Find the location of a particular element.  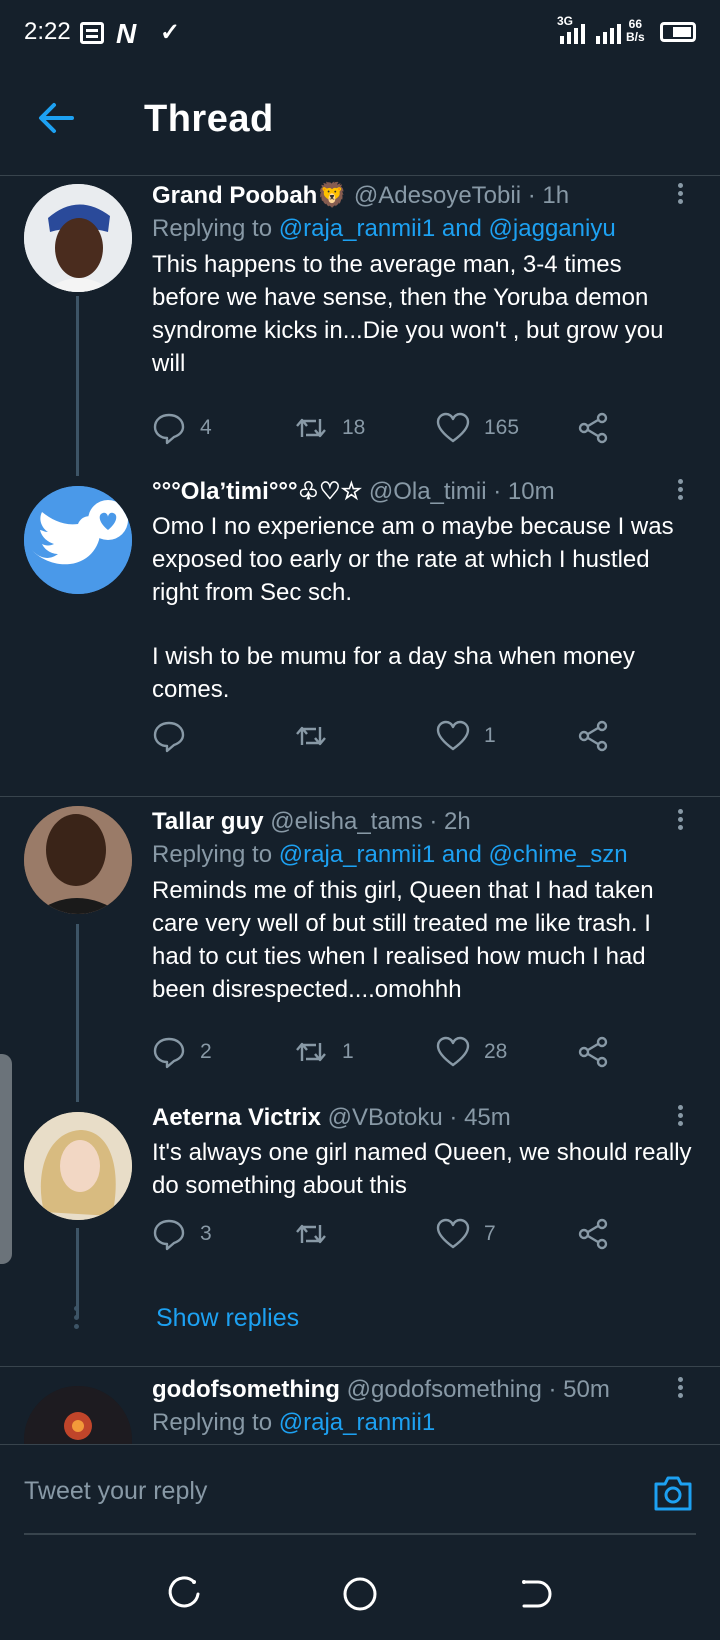

replying-to: Replying to @raja_ranmii1 and @chime_szn is located at coordinates (422, 855).